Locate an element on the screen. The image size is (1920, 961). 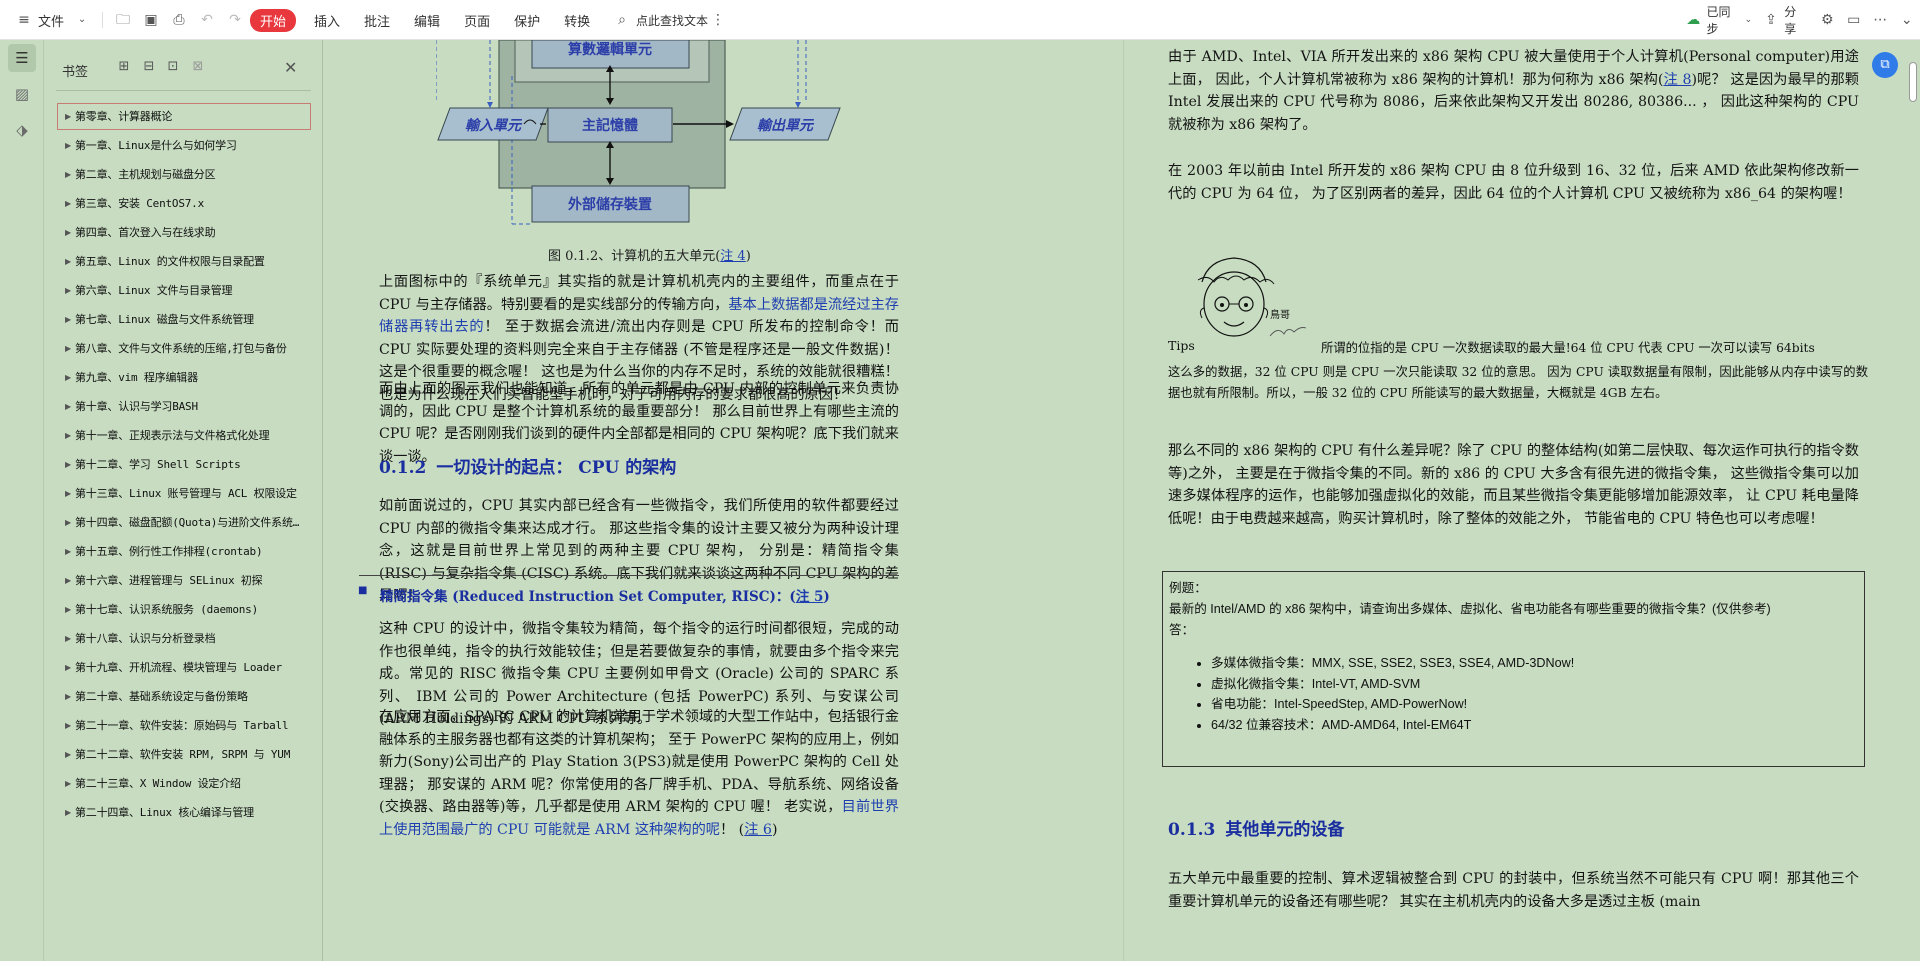
search-icon: ⌕ is located at coordinates (622, 20).